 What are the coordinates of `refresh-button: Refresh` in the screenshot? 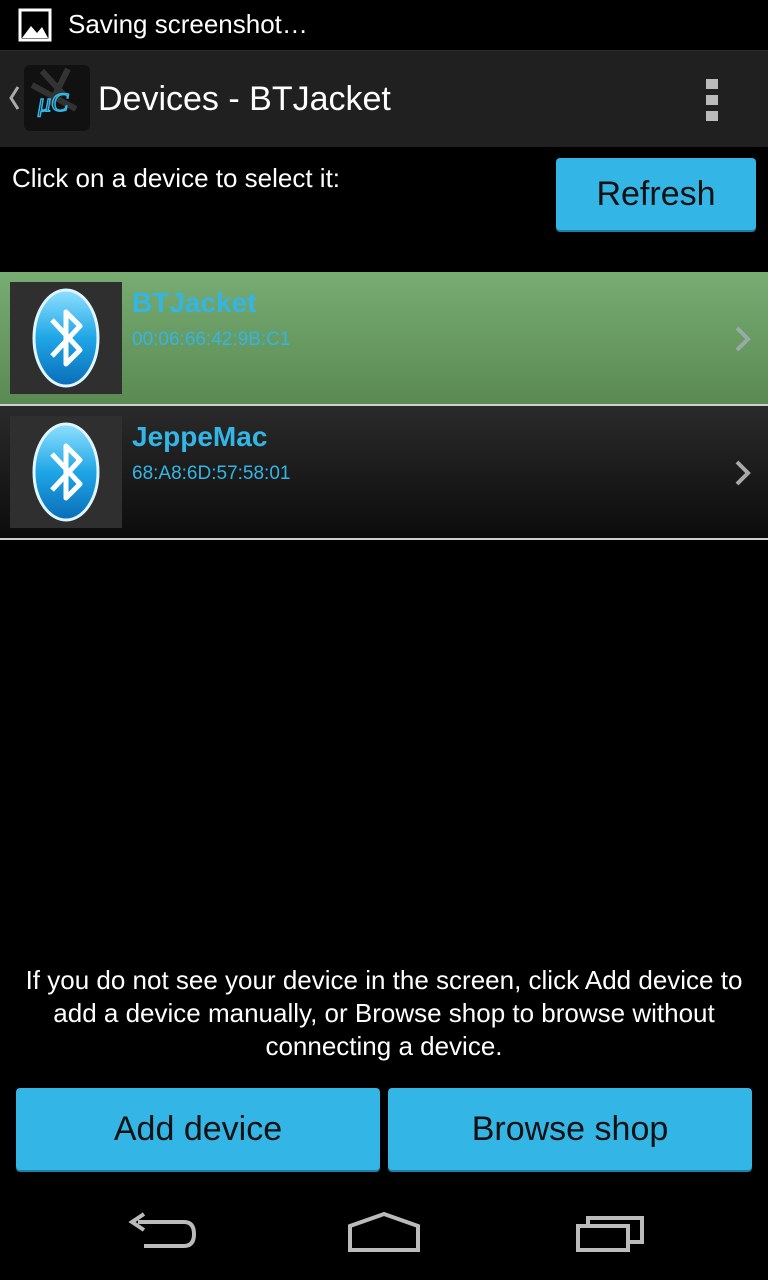 It's located at (656, 194).